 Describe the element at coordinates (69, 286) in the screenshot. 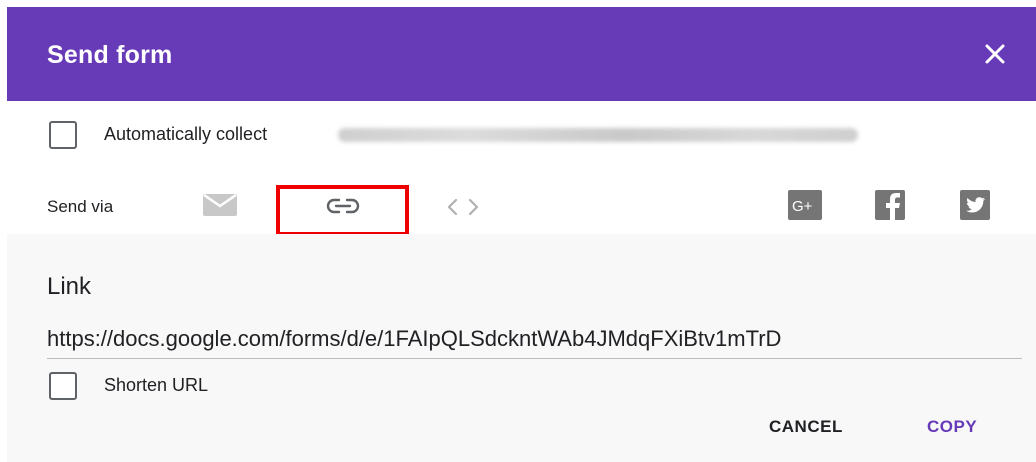

I see `link-heading: Link` at that location.